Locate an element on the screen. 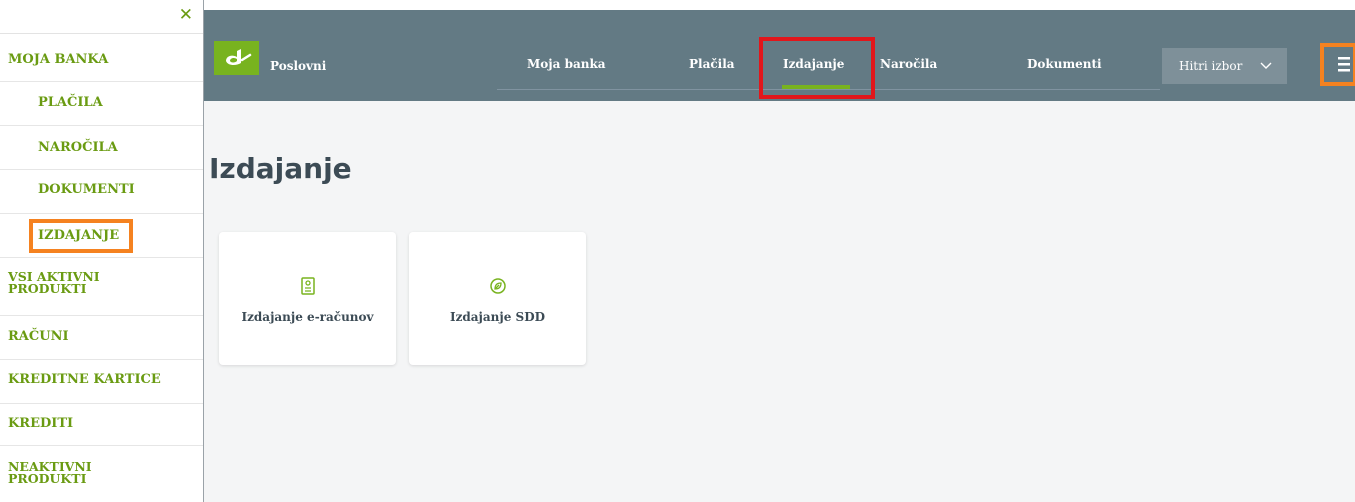 This screenshot has height=502, width=1355. card-izdajanje-e-racunov: Izdajanje e-računov is located at coordinates (307, 298).